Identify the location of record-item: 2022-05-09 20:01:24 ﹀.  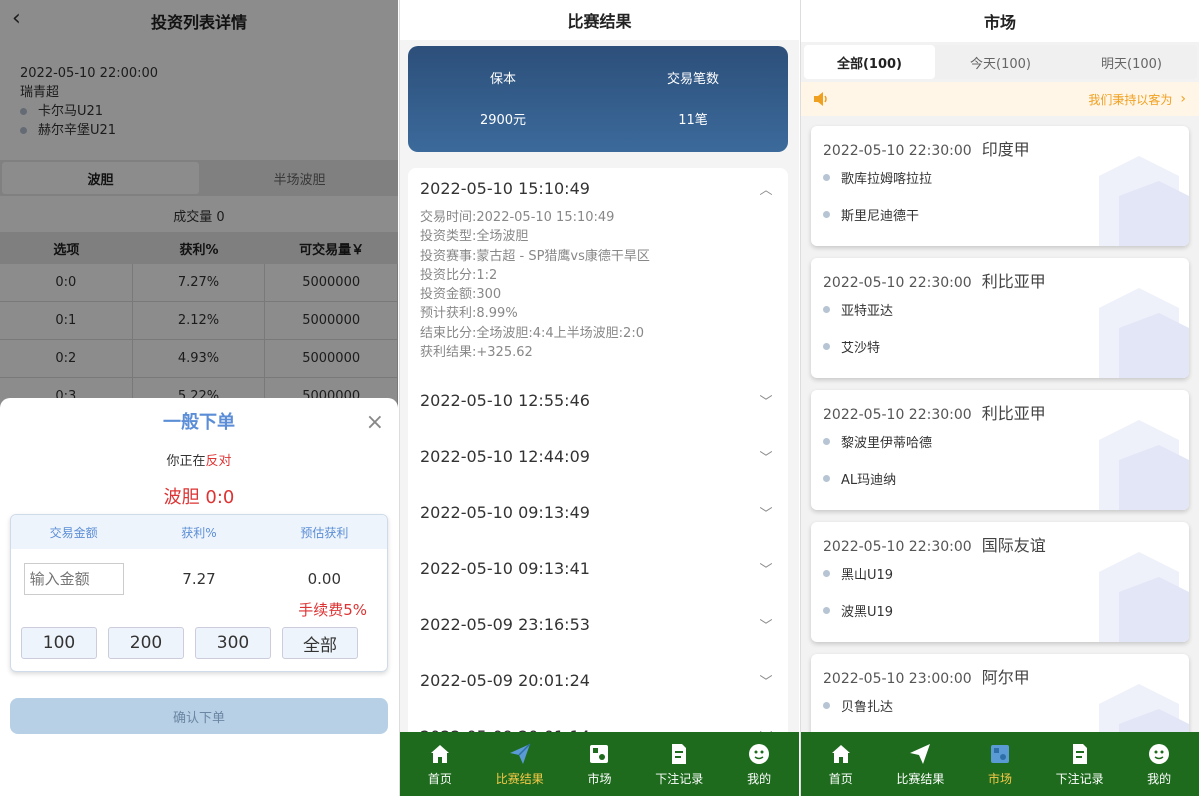
(598, 680).